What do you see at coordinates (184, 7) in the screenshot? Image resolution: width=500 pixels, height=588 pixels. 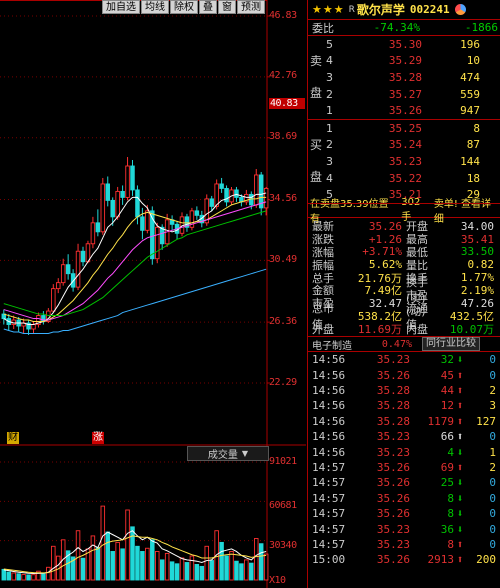 I see `ex-rights-button: 除权` at bounding box center [184, 7].